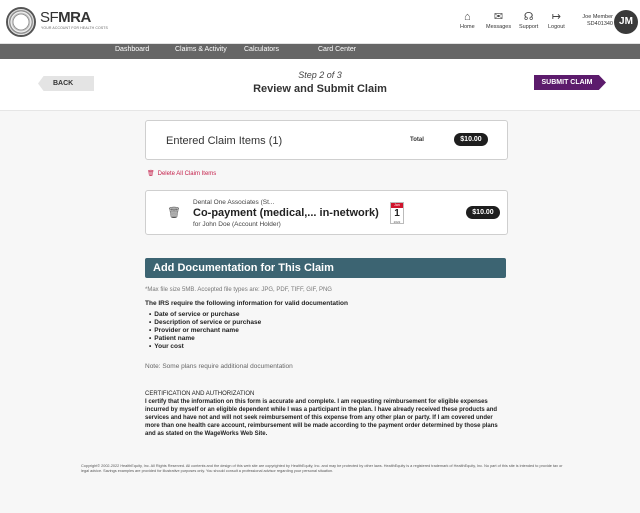 The width and height of the screenshot is (640, 513). What do you see at coordinates (74, 28) in the screenshot?
I see `brand-tagline: YOUR ACCOUNT FOR HEALTH COSTS` at bounding box center [74, 28].